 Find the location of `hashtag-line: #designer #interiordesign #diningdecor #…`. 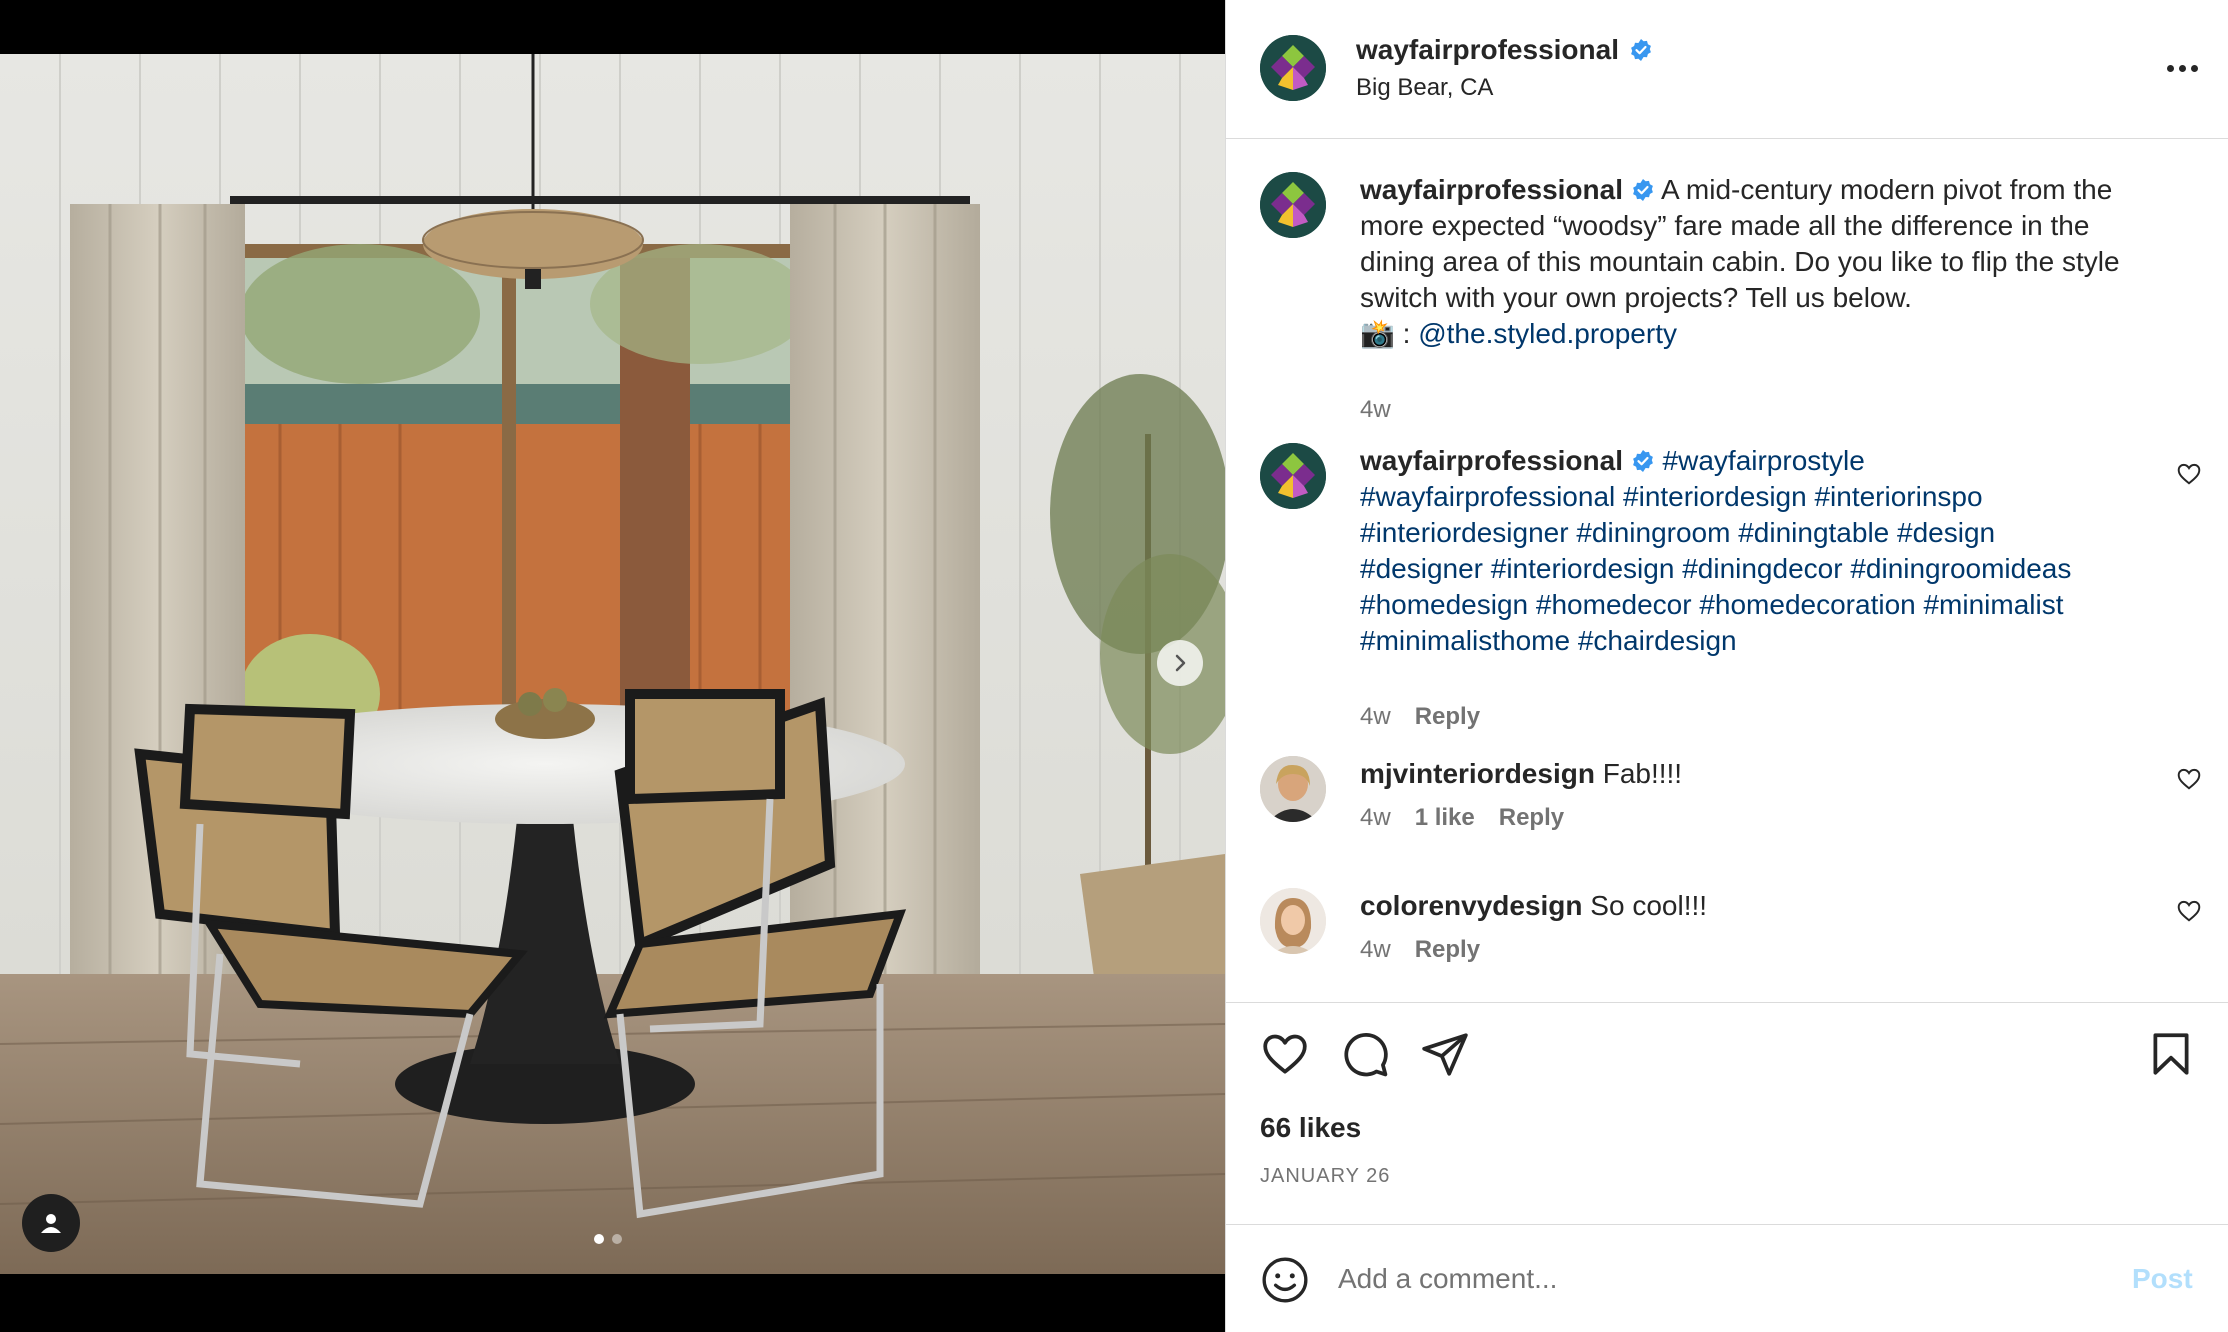

hashtag-line: #designer #interiordesign #diningdecor #… is located at coordinates (1740, 569).